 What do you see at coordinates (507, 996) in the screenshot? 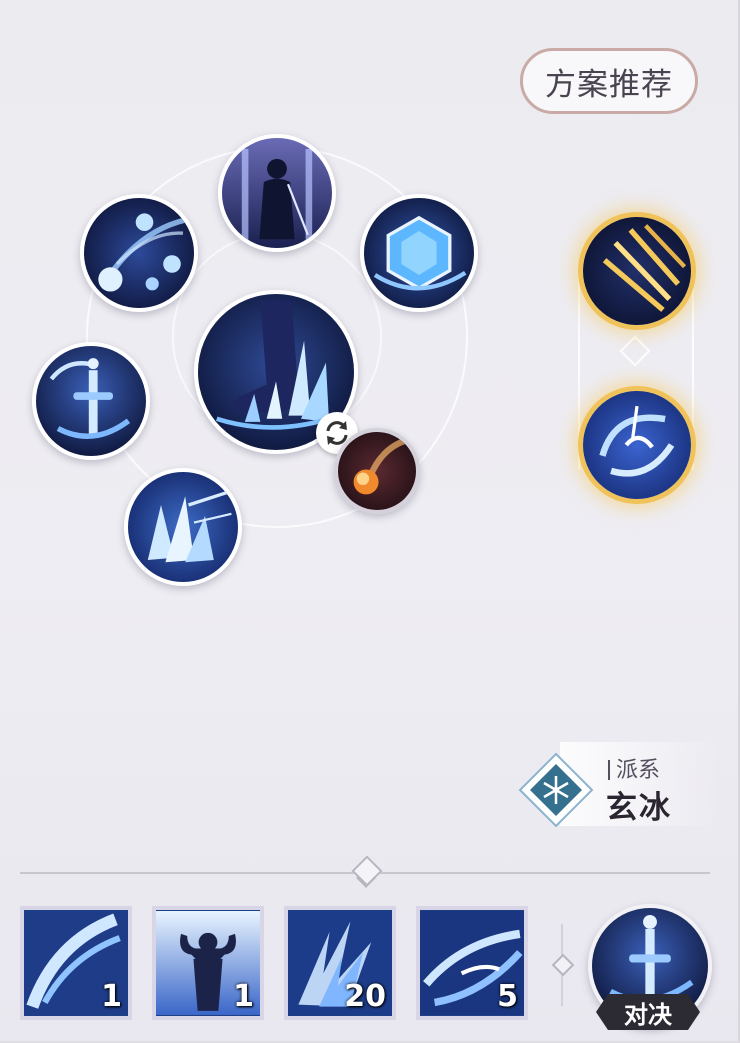
I see `item-count: 5` at bounding box center [507, 996].